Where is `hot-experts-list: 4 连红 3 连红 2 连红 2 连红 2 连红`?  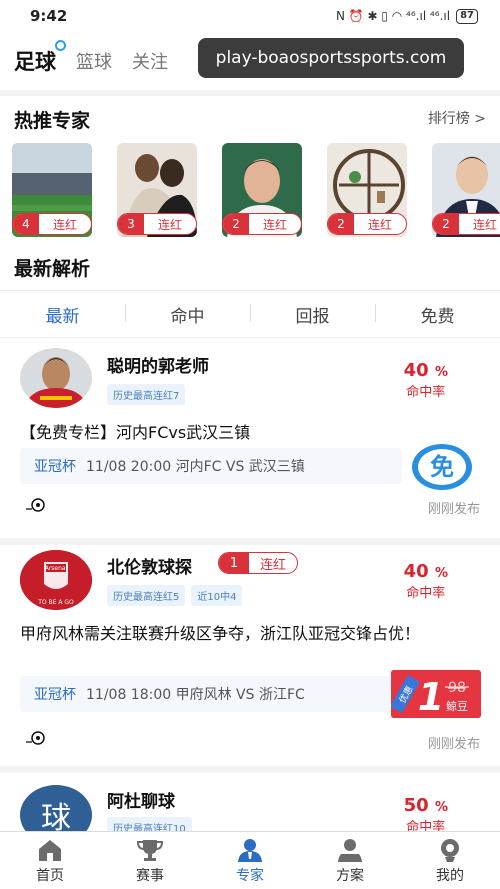
hot-experts-list: 4 连红 3 连红 2 连红 2 连红 2 连红 is located at coordinates (256, 191).